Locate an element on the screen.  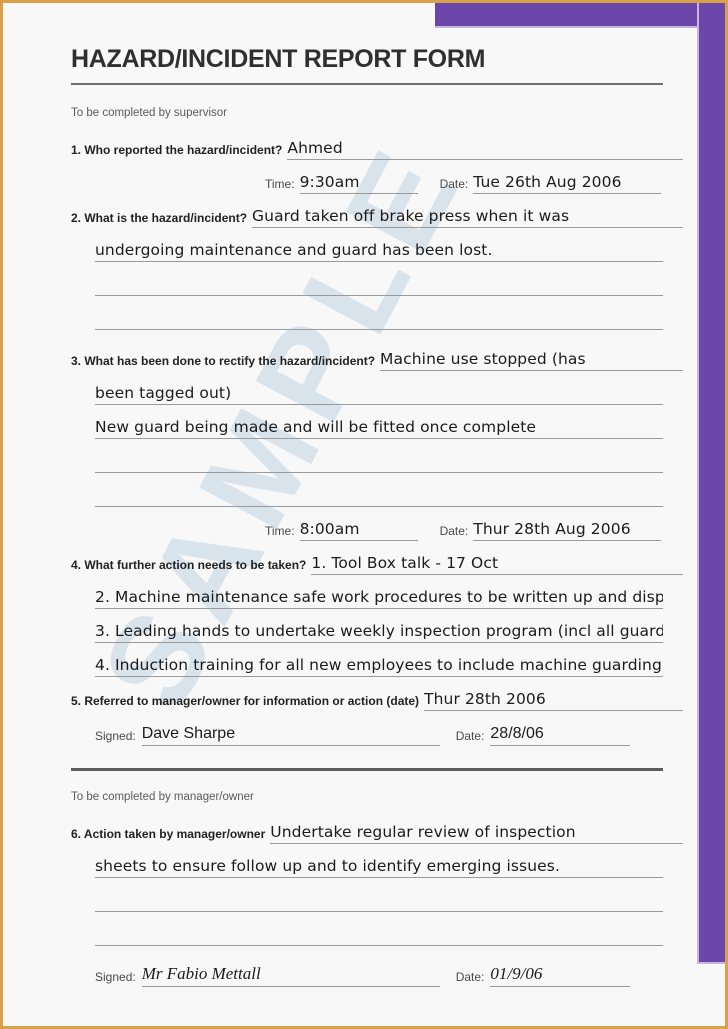
supervisor-signed-date-field: 28/8/06 is located at coordinates (560, 735).